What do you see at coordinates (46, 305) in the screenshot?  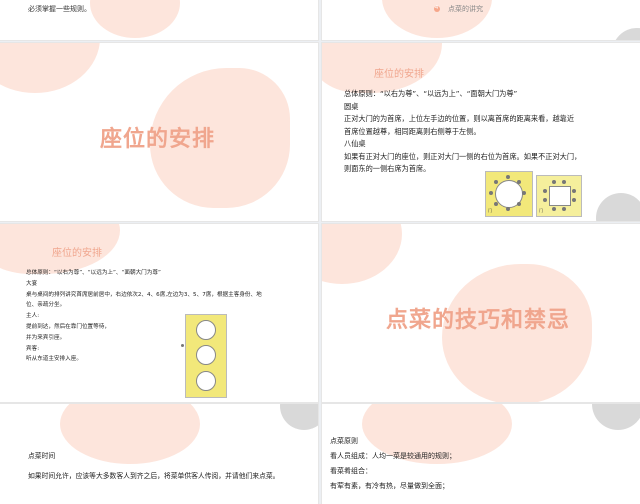 I see `text-line: 位、亲疏分坐。` at bounding box center [46, 305].